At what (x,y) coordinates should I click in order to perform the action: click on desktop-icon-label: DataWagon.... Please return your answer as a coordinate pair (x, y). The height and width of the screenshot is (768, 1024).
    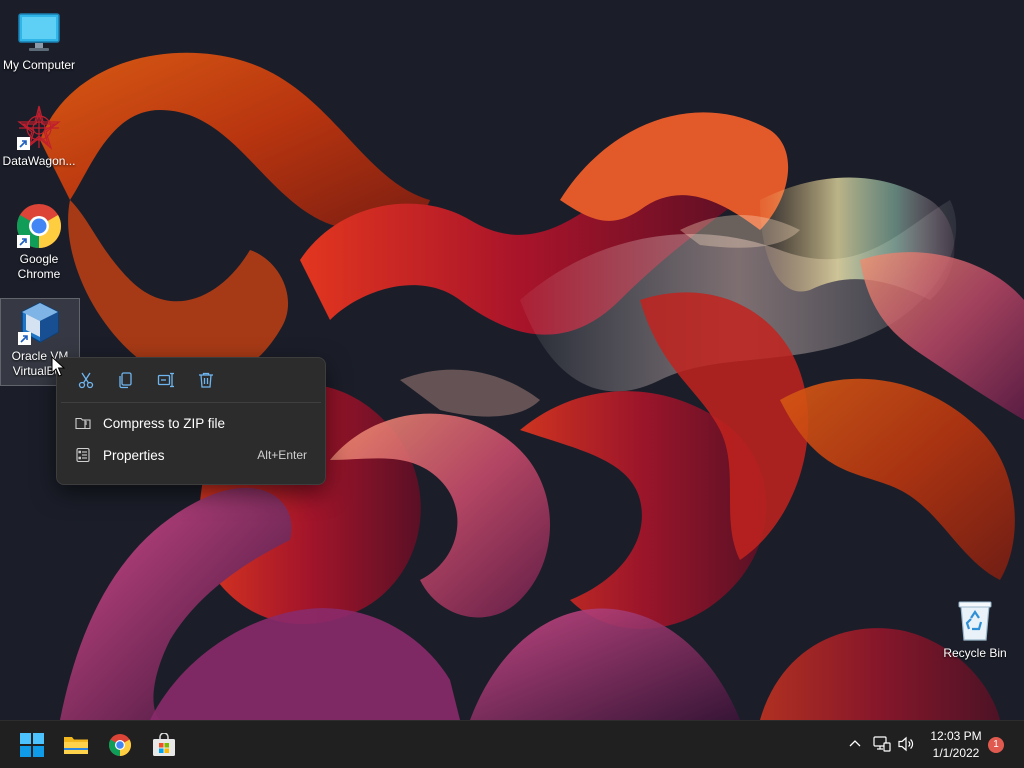
    Looking at the image, I should click on (39, 161).